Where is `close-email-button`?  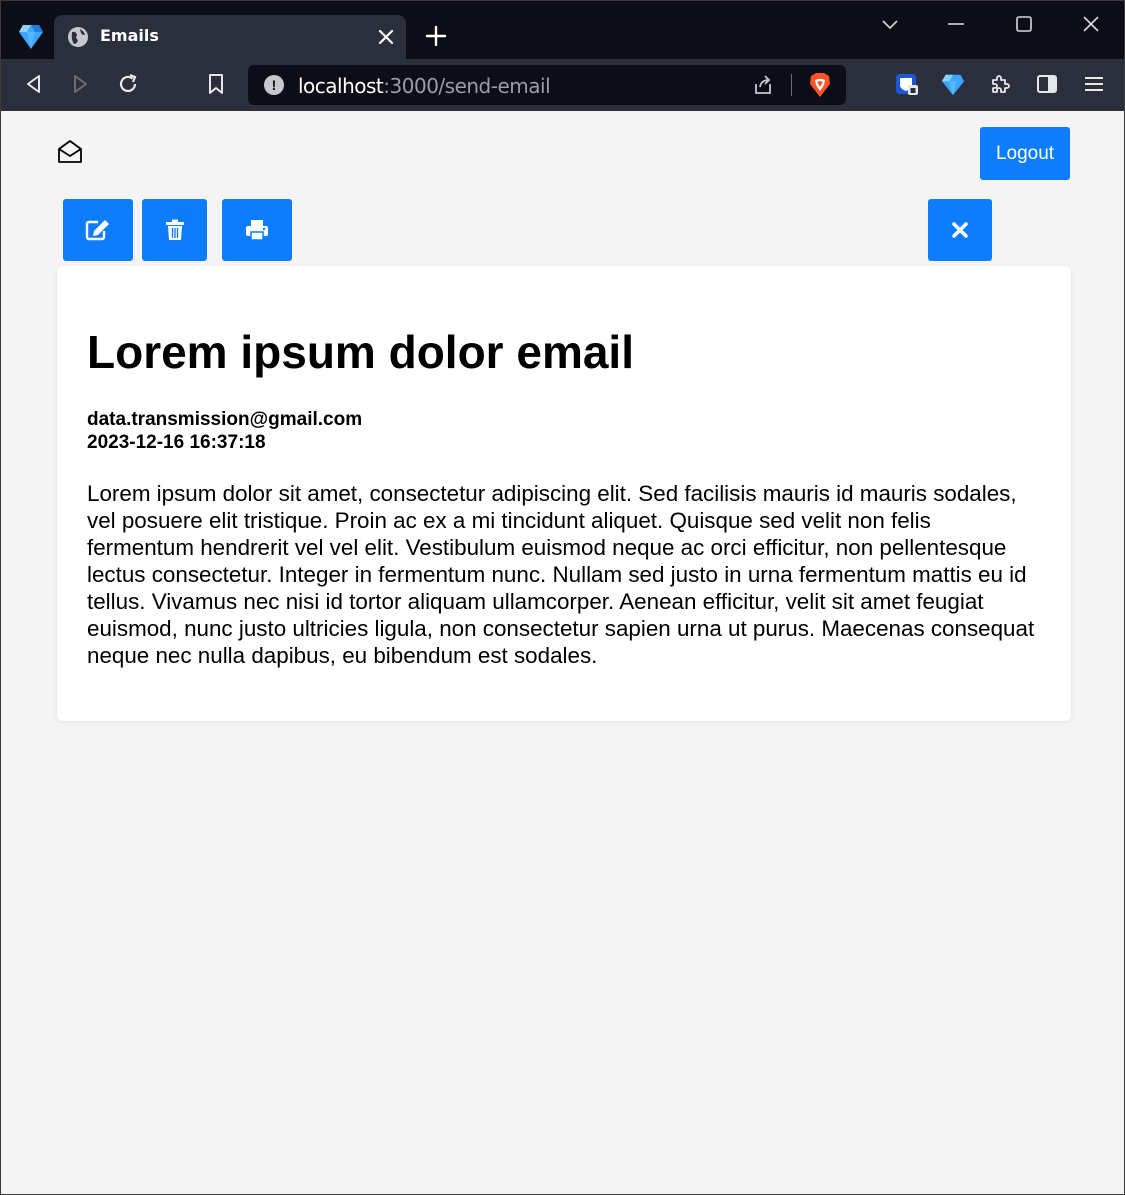
close-email-button is located at coordinates (960, 230).